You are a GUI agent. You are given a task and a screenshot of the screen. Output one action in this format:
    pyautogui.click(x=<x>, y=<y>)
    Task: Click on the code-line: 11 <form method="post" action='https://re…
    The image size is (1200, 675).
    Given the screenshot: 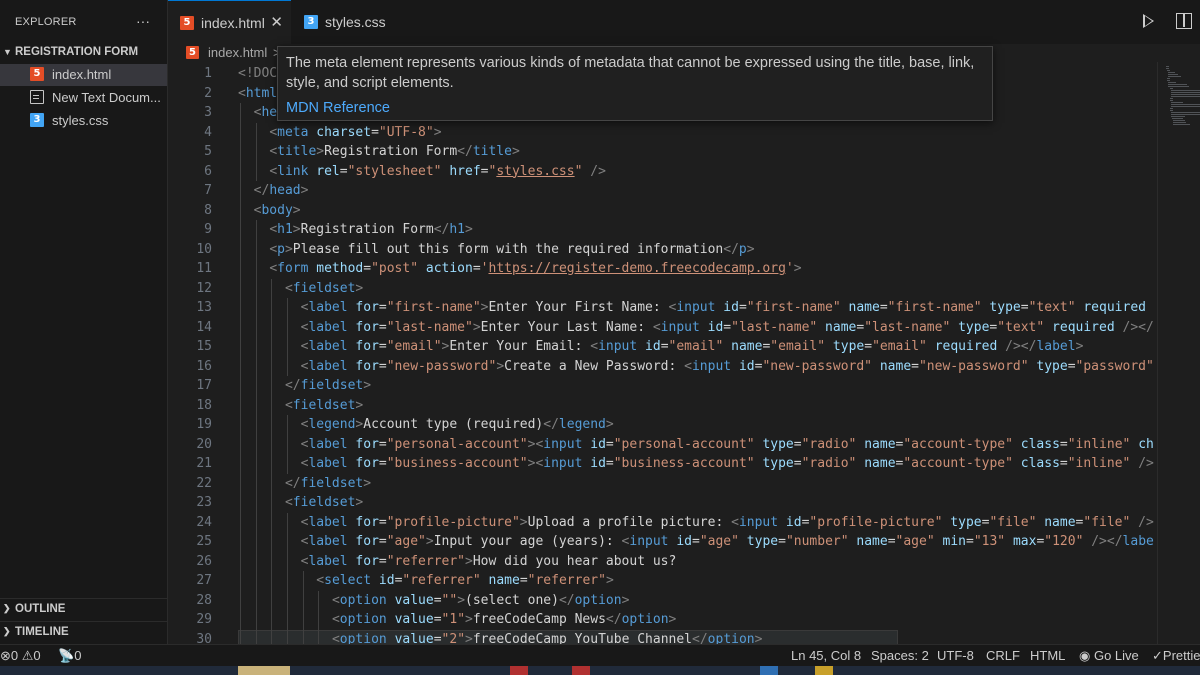 What is the action you would take?
    pyautogui.click(x=663, y=269)
    